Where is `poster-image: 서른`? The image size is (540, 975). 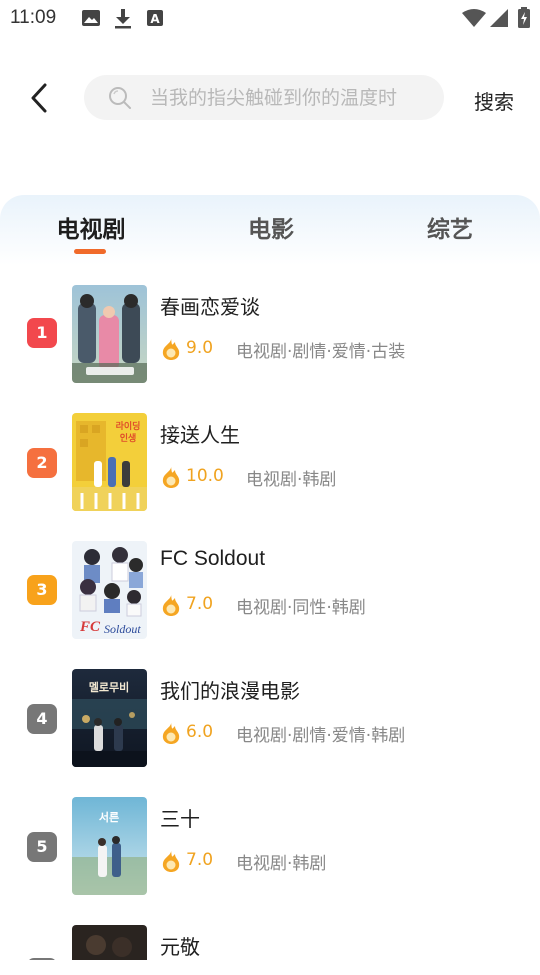 poster-image: 서른 is located at coordinates (109, 846).